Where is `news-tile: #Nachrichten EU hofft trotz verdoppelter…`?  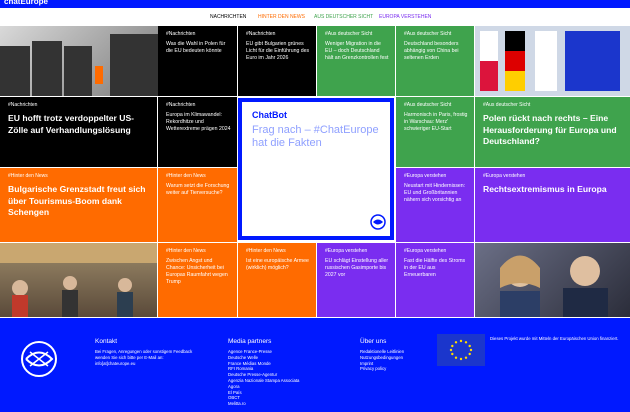 news-tile: #Nachrichten EU hofft trotz verdoppelter… is located at coordinates (78, 132).